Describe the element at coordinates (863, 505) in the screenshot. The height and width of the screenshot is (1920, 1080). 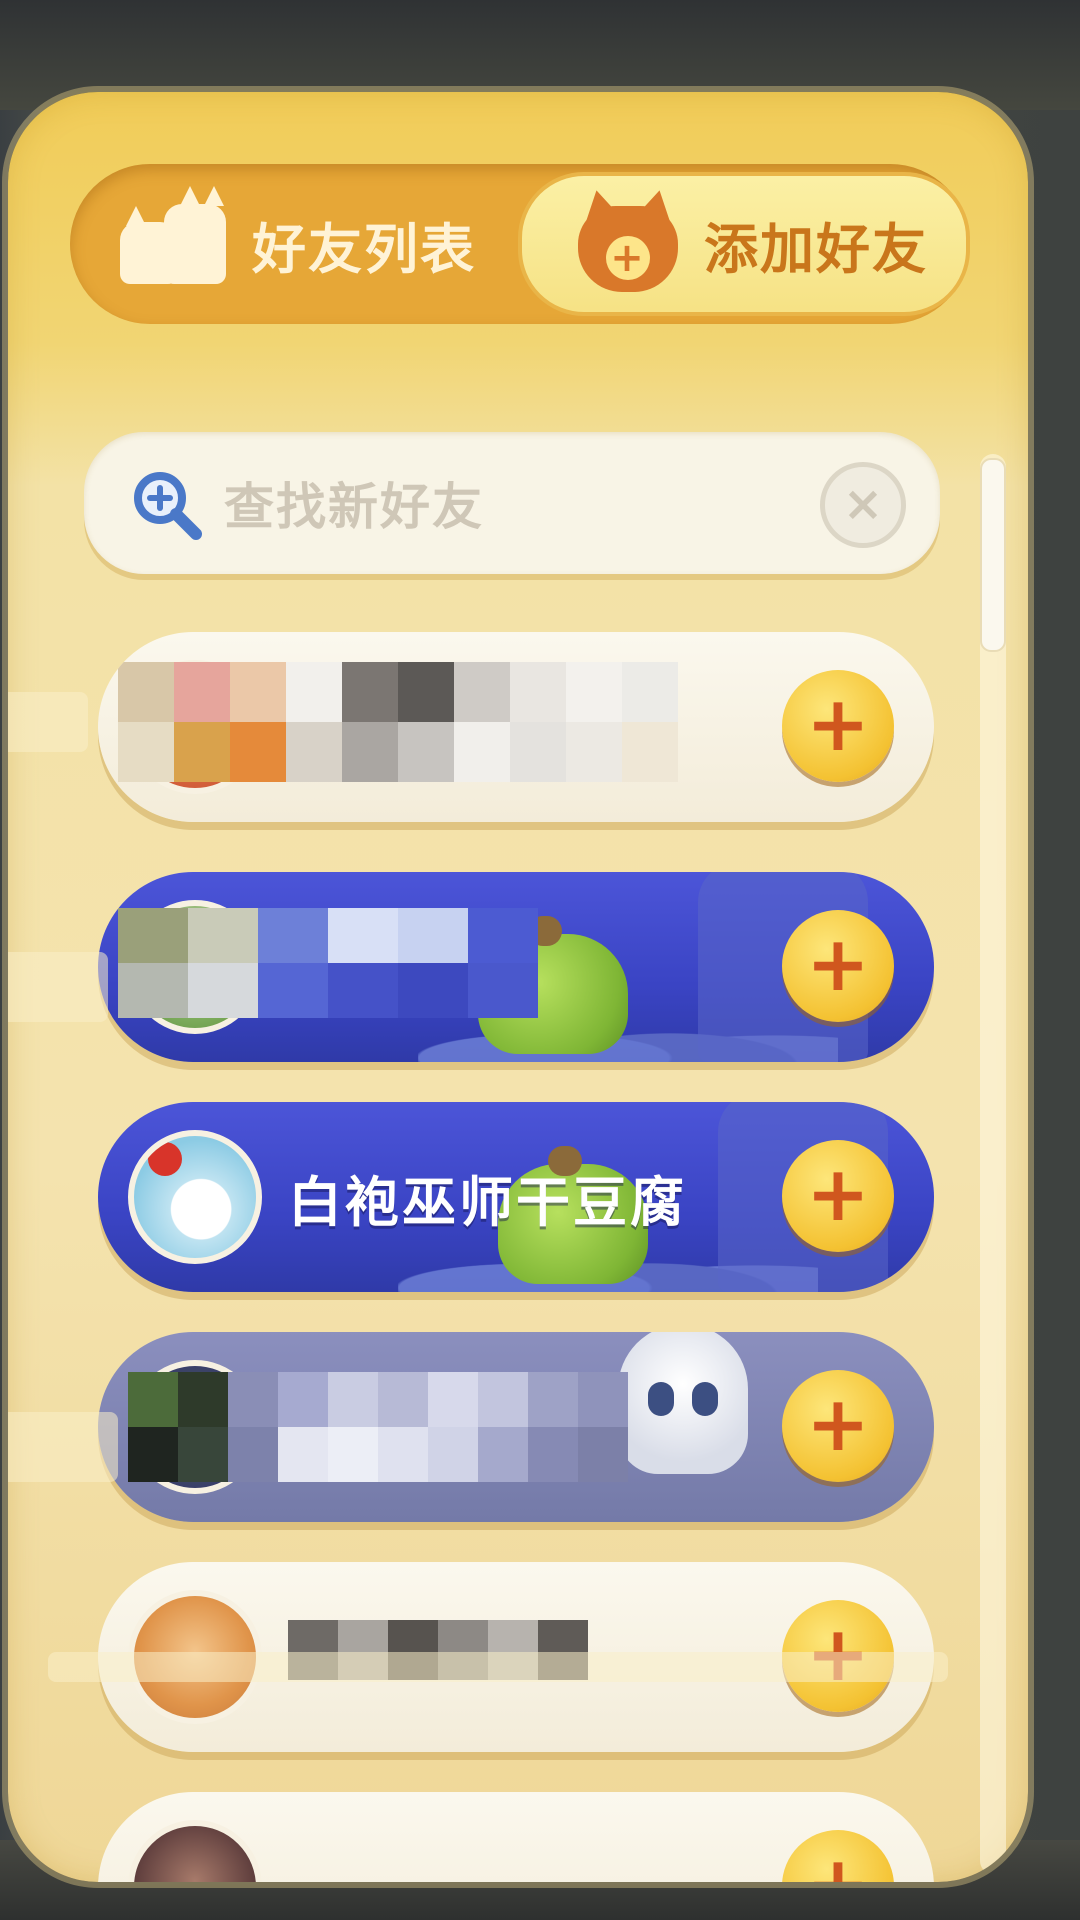
I see `close-circle-icon: ×` at that location.